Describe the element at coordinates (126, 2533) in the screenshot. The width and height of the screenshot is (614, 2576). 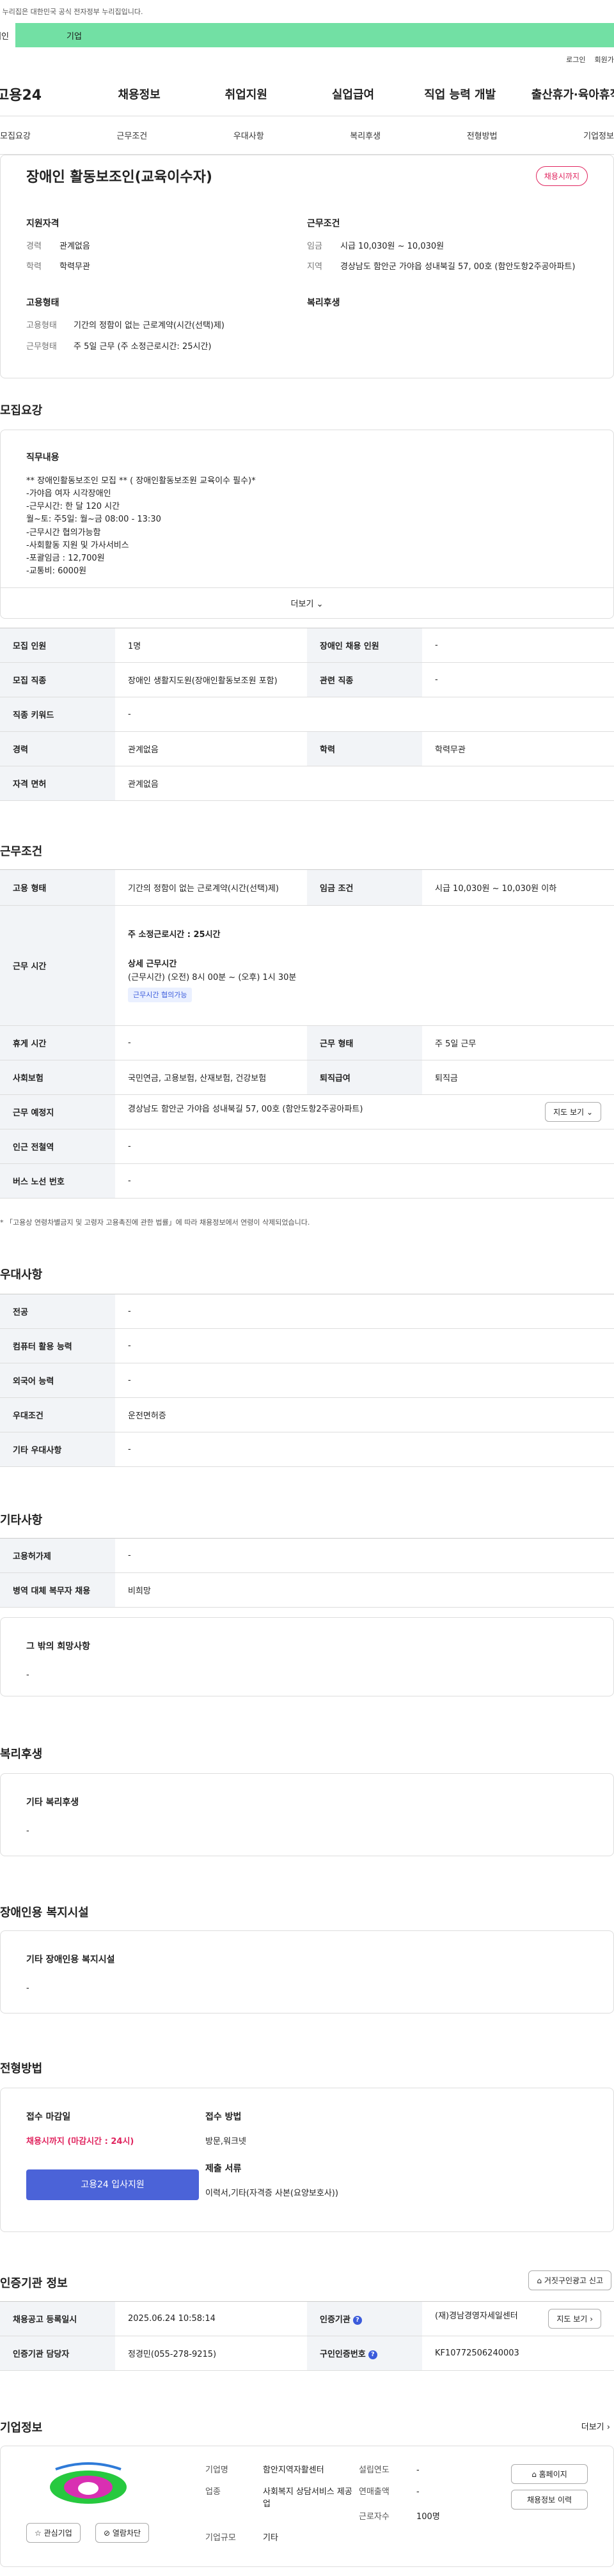
I see `block-label: 열람차단` at that location.